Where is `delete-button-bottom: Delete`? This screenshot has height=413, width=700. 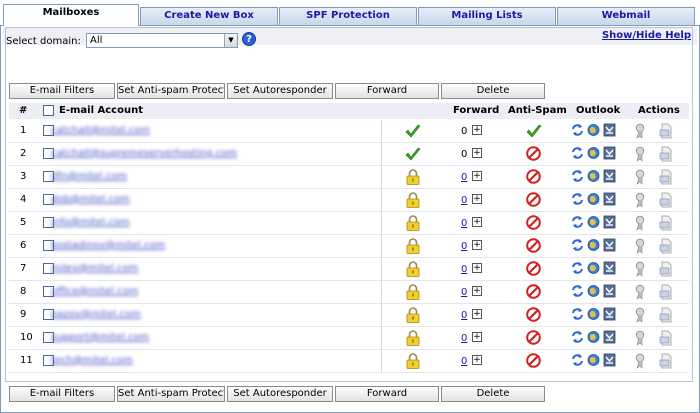 delete-button-bottom: Delete is located at coordinates (493, 394).